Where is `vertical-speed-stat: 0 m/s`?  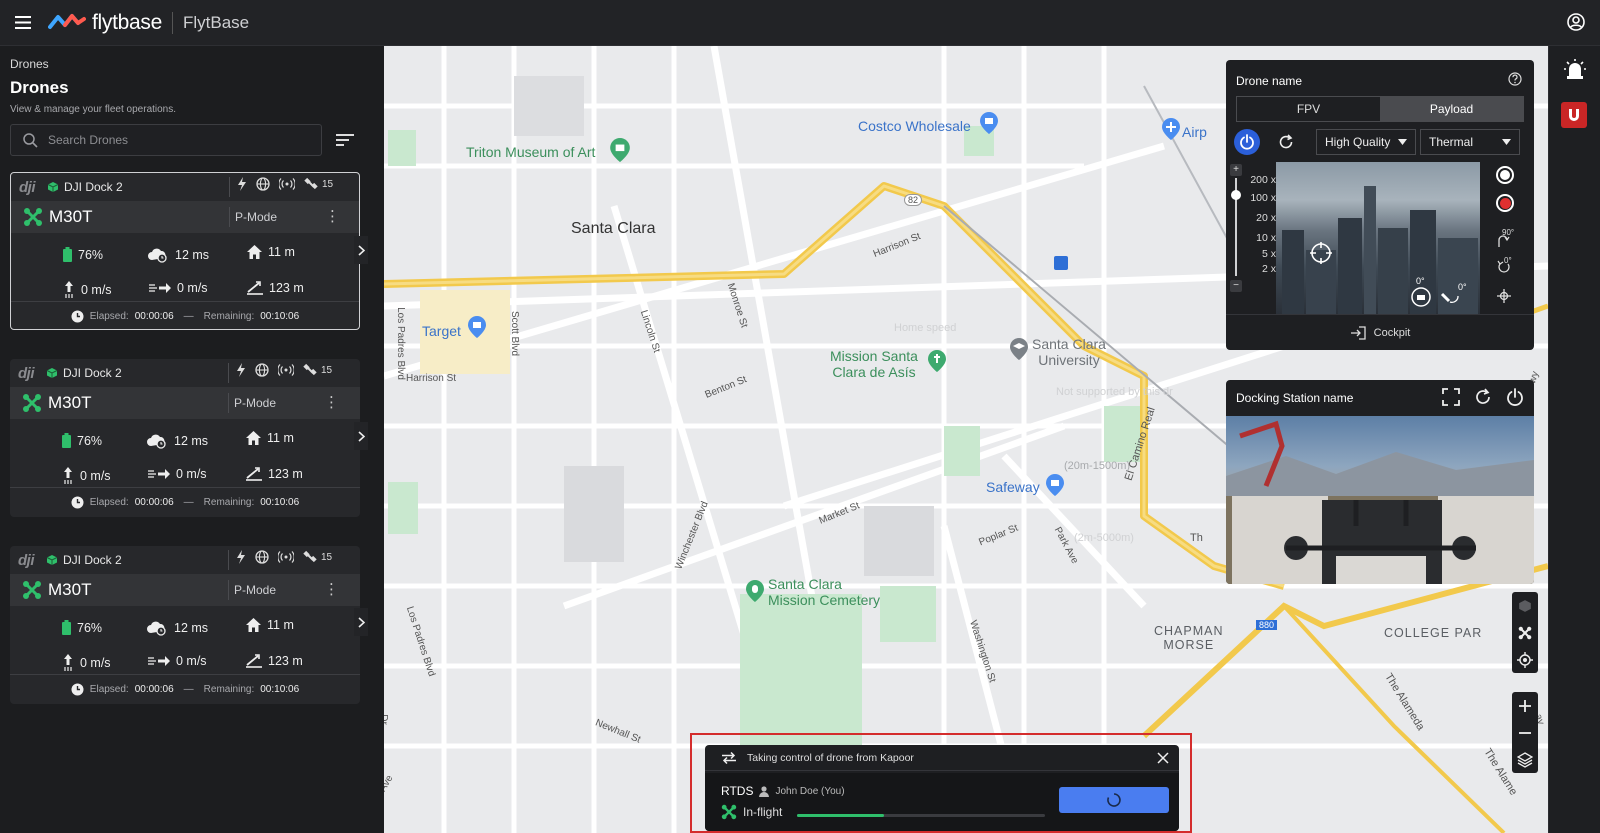 vertical-speed-stat: 0 m/s is located at coordinates (86, 476).